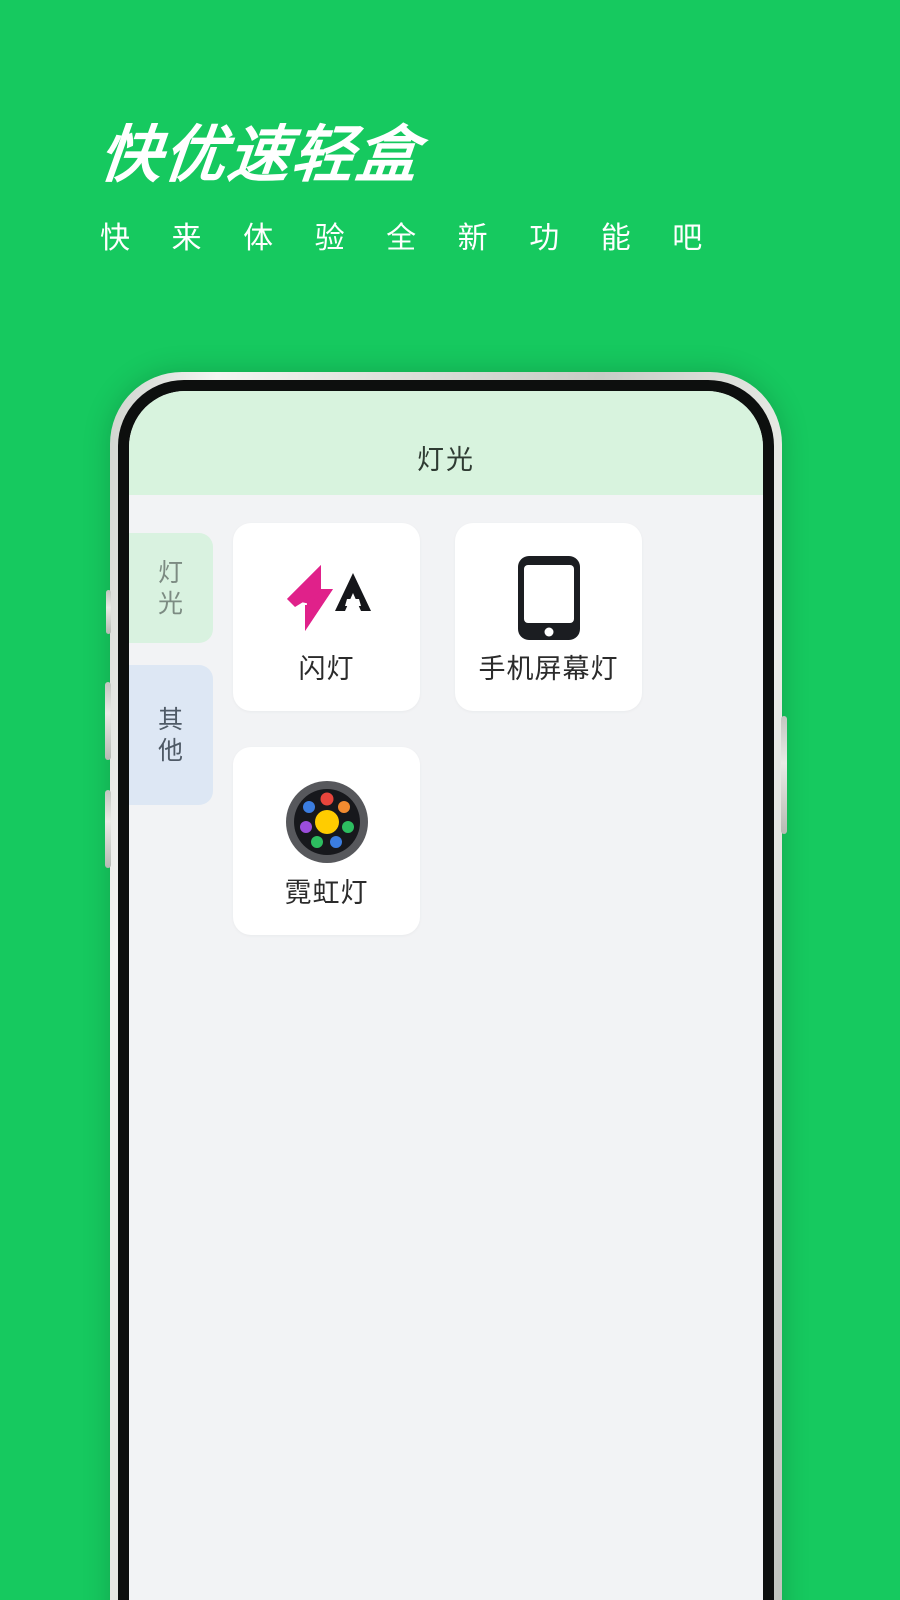 This screenshot has width=900, height=1600. I want to click on card-flash-light: 闪灯, so click(326, 617).